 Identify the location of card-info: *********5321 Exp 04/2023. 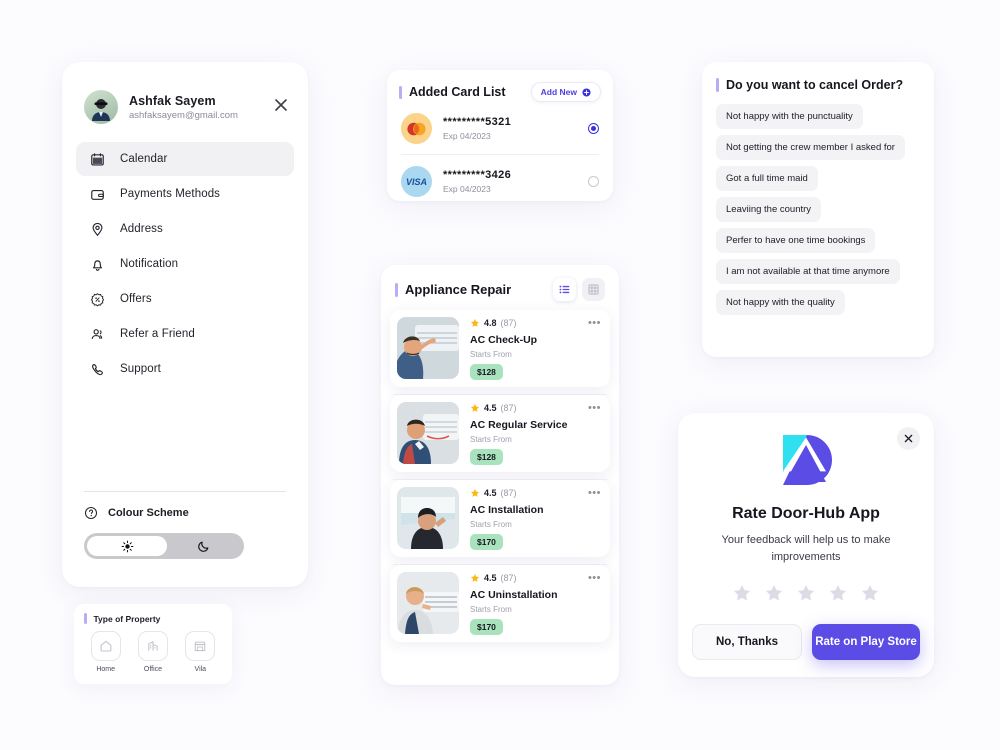
(515, 128).